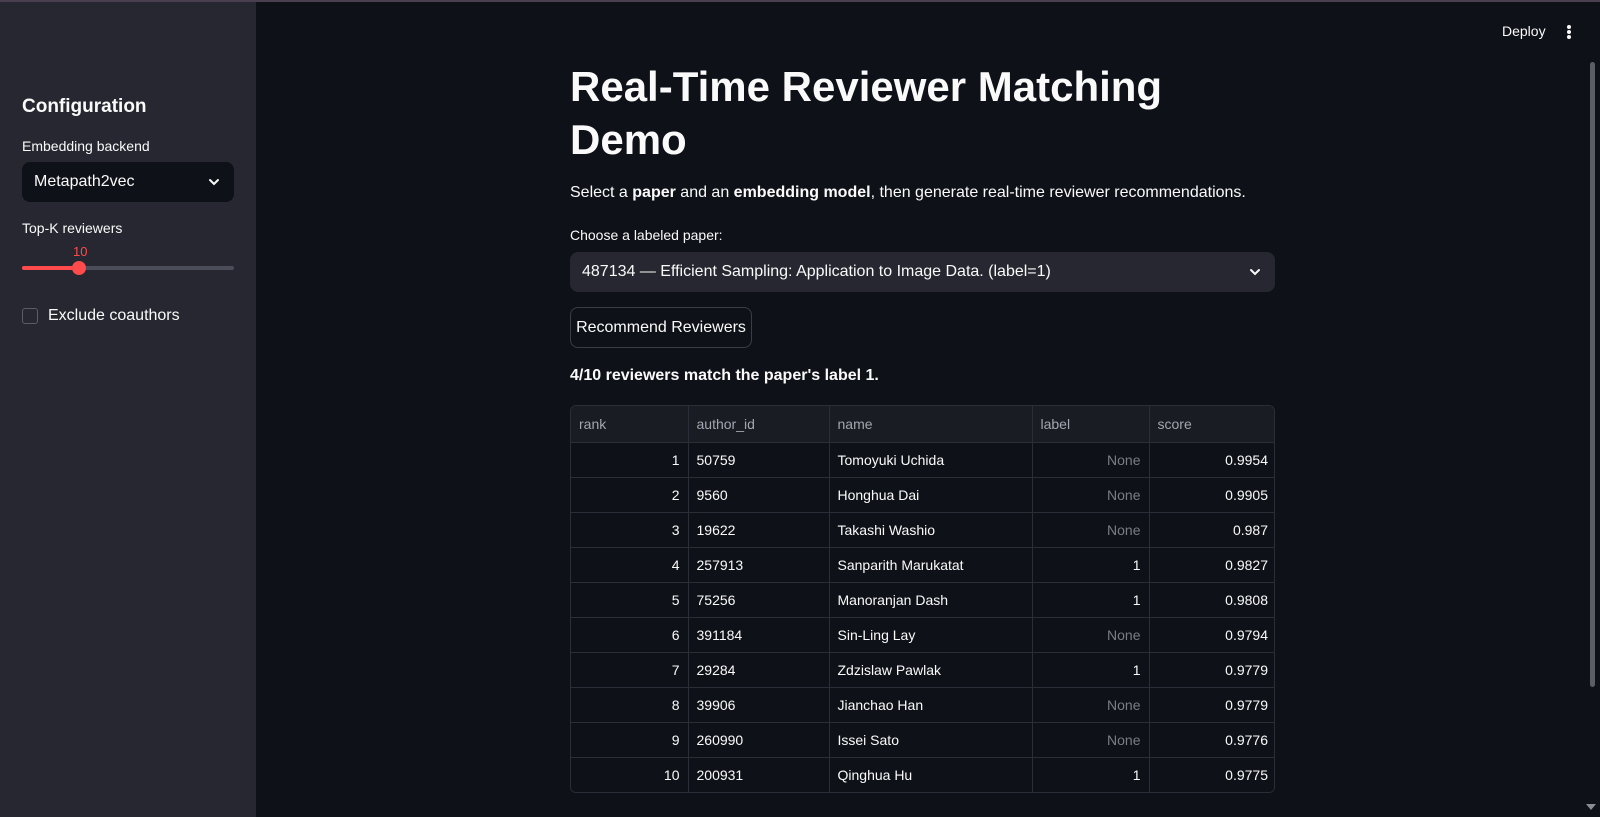 The width and height of the screenshot is (1600, 817). I want to click on cell-name: Qinghua Hu, so click(931, 774).